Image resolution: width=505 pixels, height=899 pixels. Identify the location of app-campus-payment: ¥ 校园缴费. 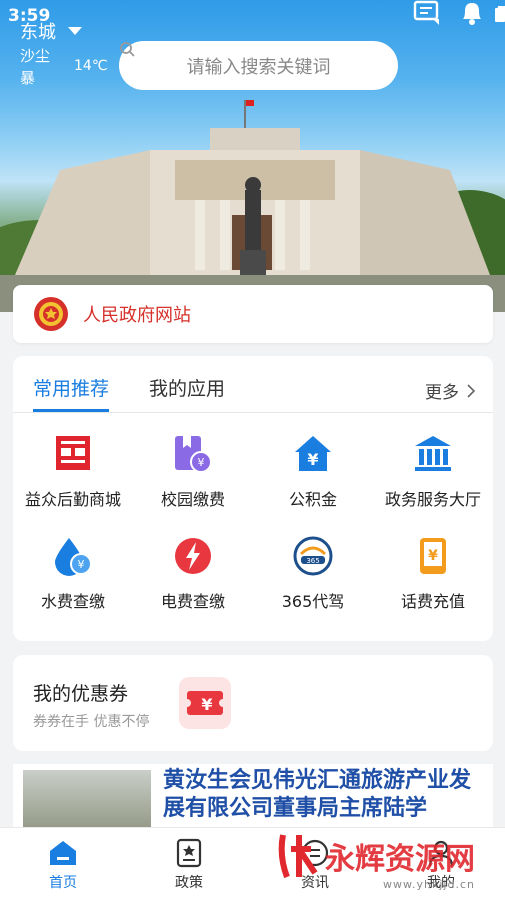
(193, 472).